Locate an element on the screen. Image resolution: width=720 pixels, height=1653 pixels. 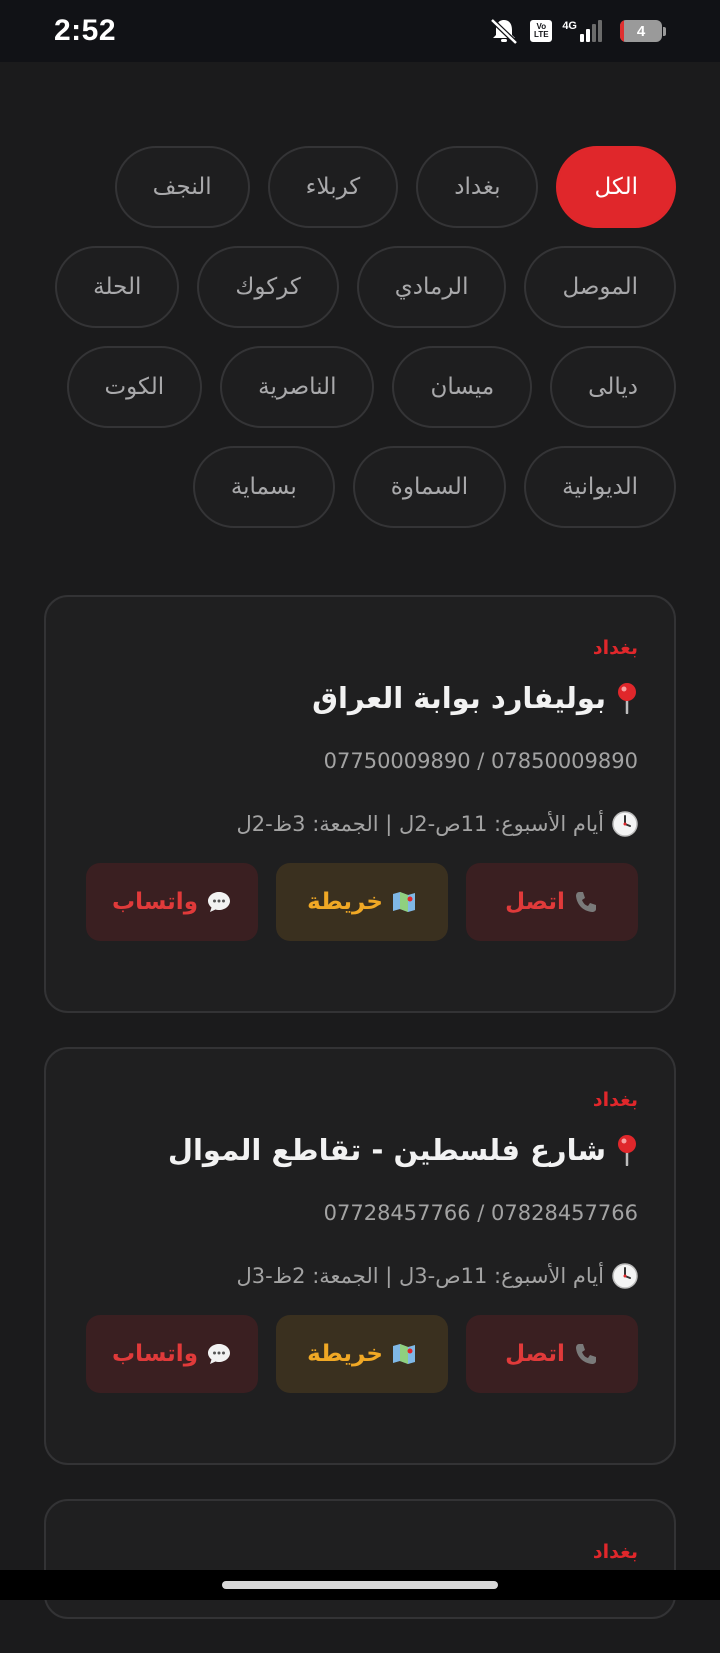
battery-icon: 4 is located at coordinates (643, 31).